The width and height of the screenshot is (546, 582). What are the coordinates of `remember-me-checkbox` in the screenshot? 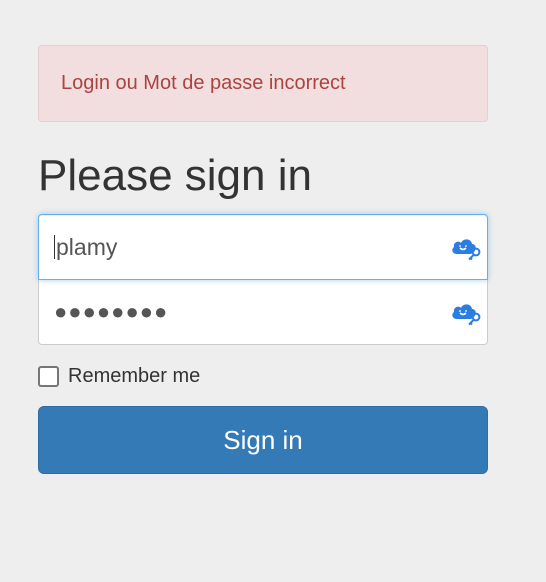 It's located at (48, 377).